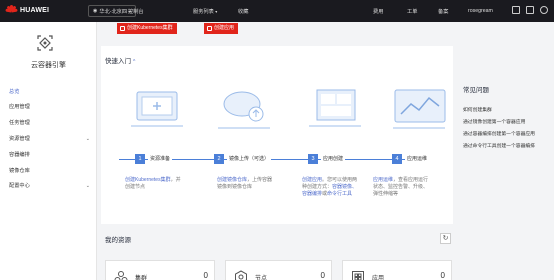  I want to click on chevron-up-icon: ^, so click(134, 62).